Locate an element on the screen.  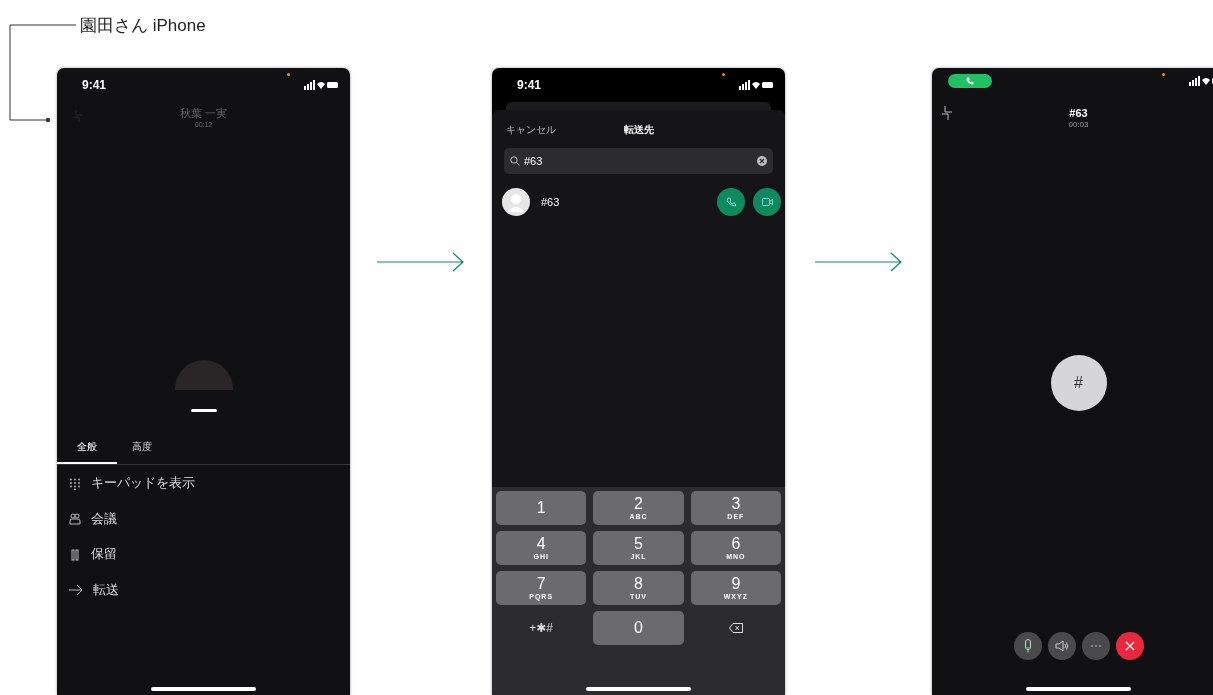
keypad-key: 0 is located at coordinates (638, 628).